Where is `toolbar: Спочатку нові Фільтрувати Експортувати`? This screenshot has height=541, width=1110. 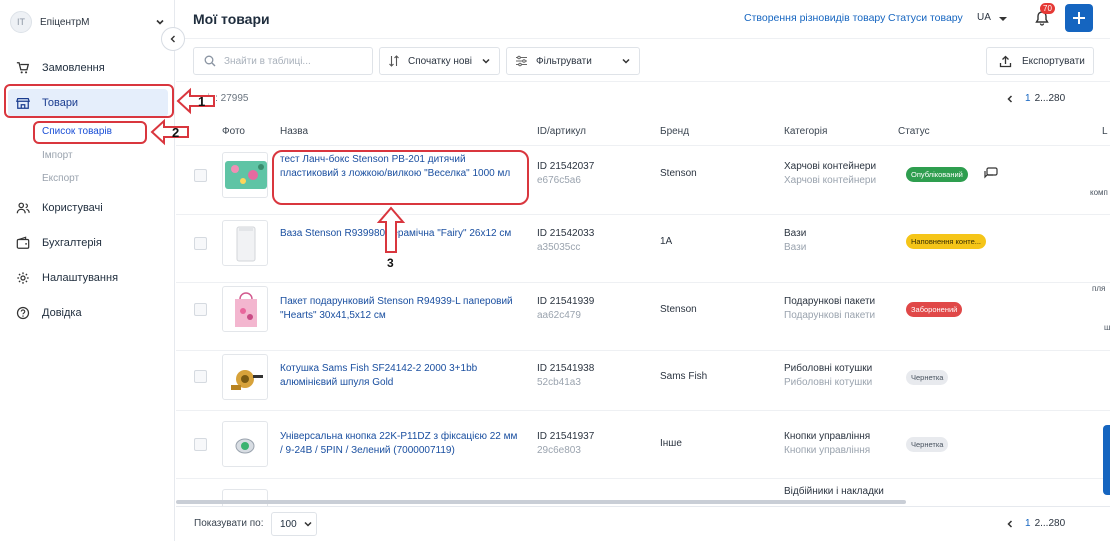 toolbar: Спочатку нові Фільтрувати Експортувати is located at coordinates (643, 60).